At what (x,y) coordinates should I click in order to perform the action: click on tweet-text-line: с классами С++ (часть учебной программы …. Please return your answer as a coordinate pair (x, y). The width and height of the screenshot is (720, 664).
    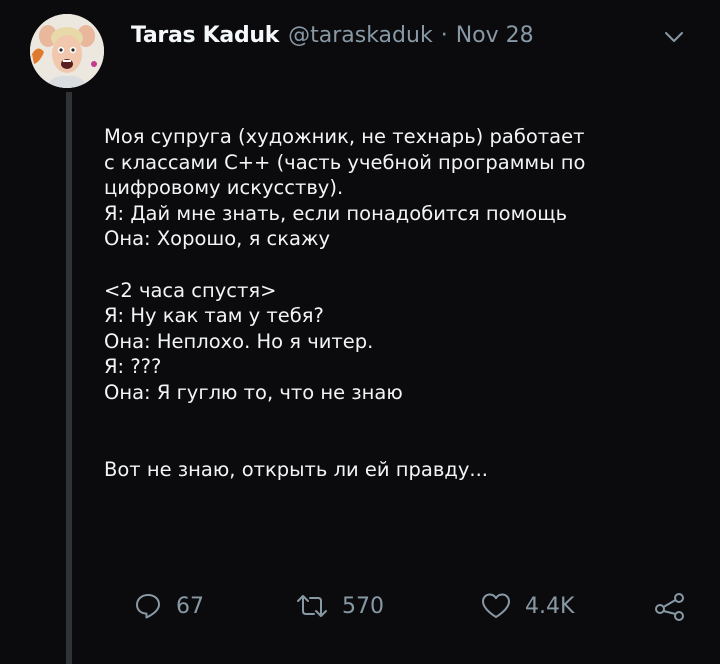
    Looking at the image, I should click on (345, 162).